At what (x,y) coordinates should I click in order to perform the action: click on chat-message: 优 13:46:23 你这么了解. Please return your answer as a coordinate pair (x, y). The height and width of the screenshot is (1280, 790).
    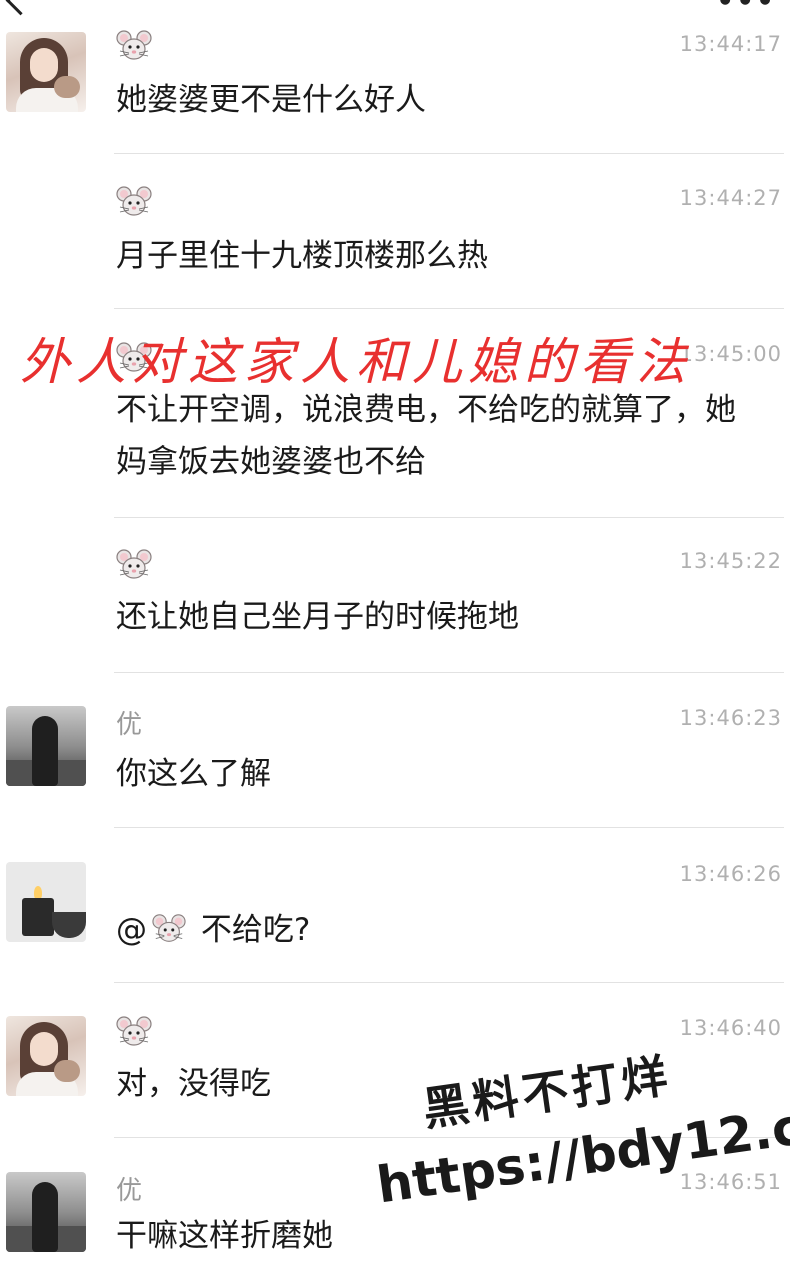
    Looking at the image, I should click on (395, 764).